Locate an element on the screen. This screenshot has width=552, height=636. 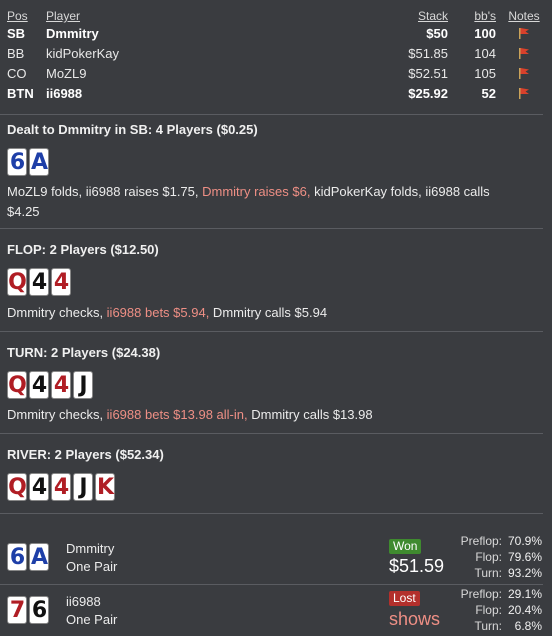
row-bb: 52 is located at coordinates (488, 93).